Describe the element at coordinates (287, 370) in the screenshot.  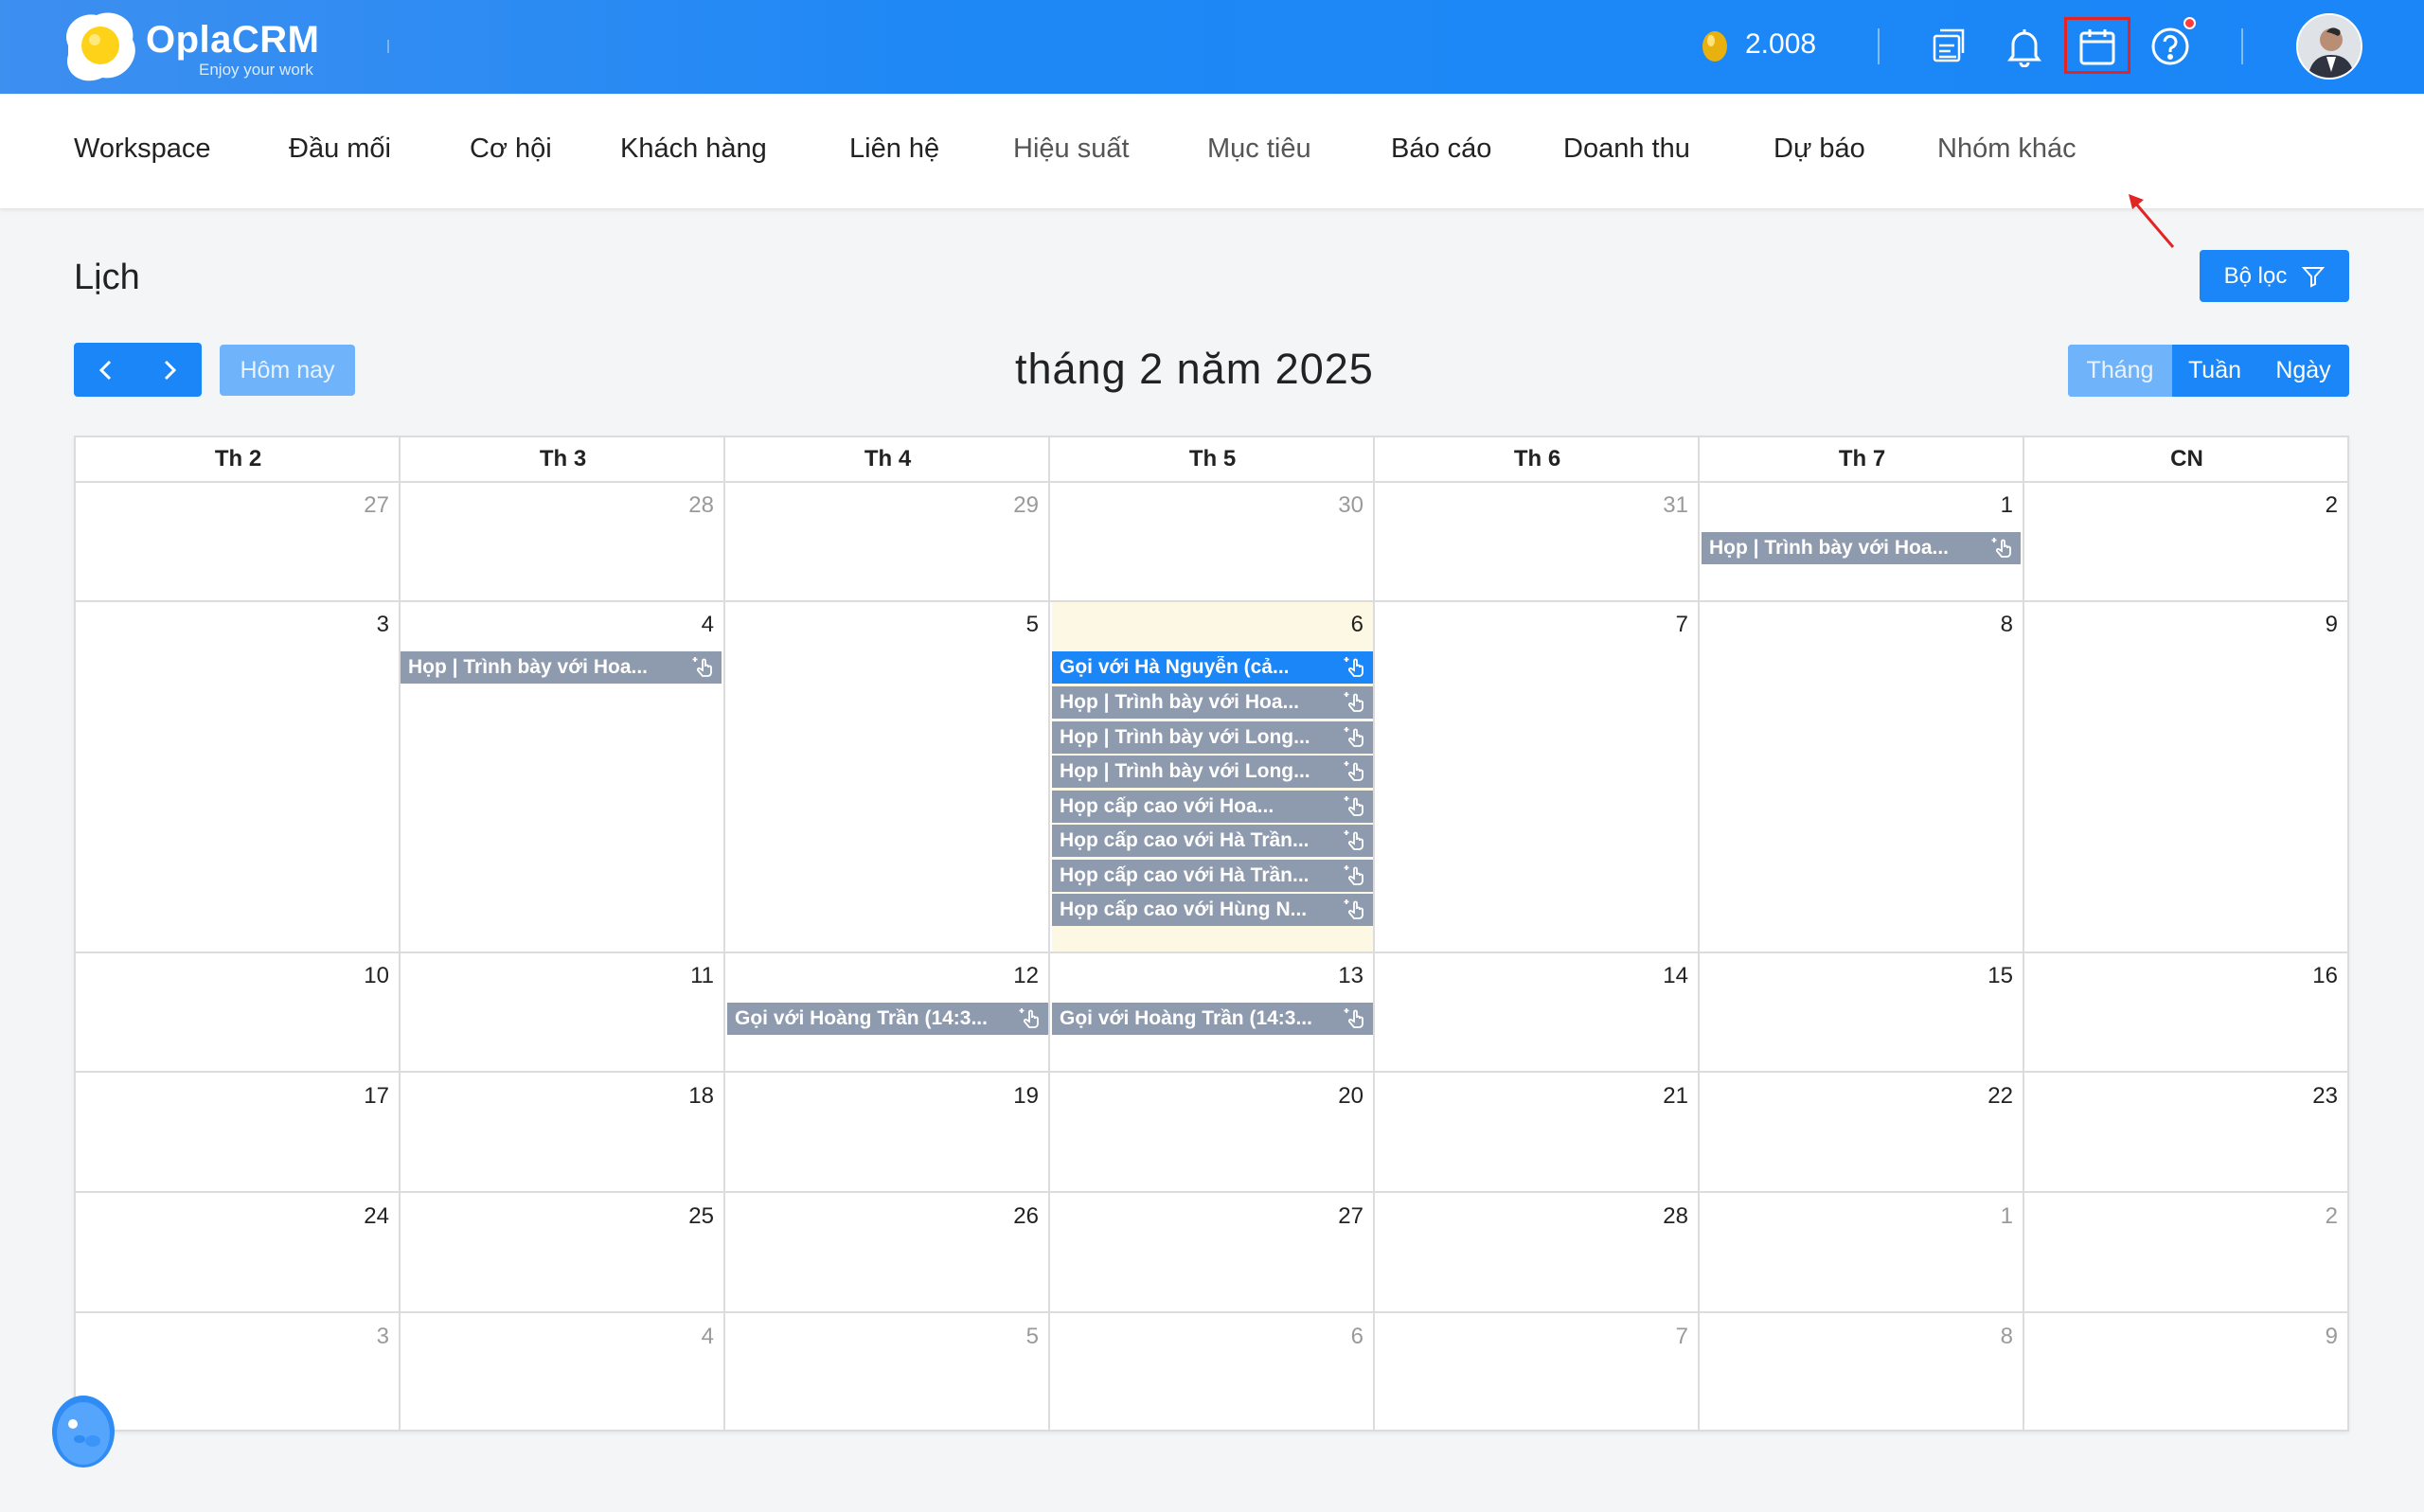
I see `today-button: Hôm nay` at that location.